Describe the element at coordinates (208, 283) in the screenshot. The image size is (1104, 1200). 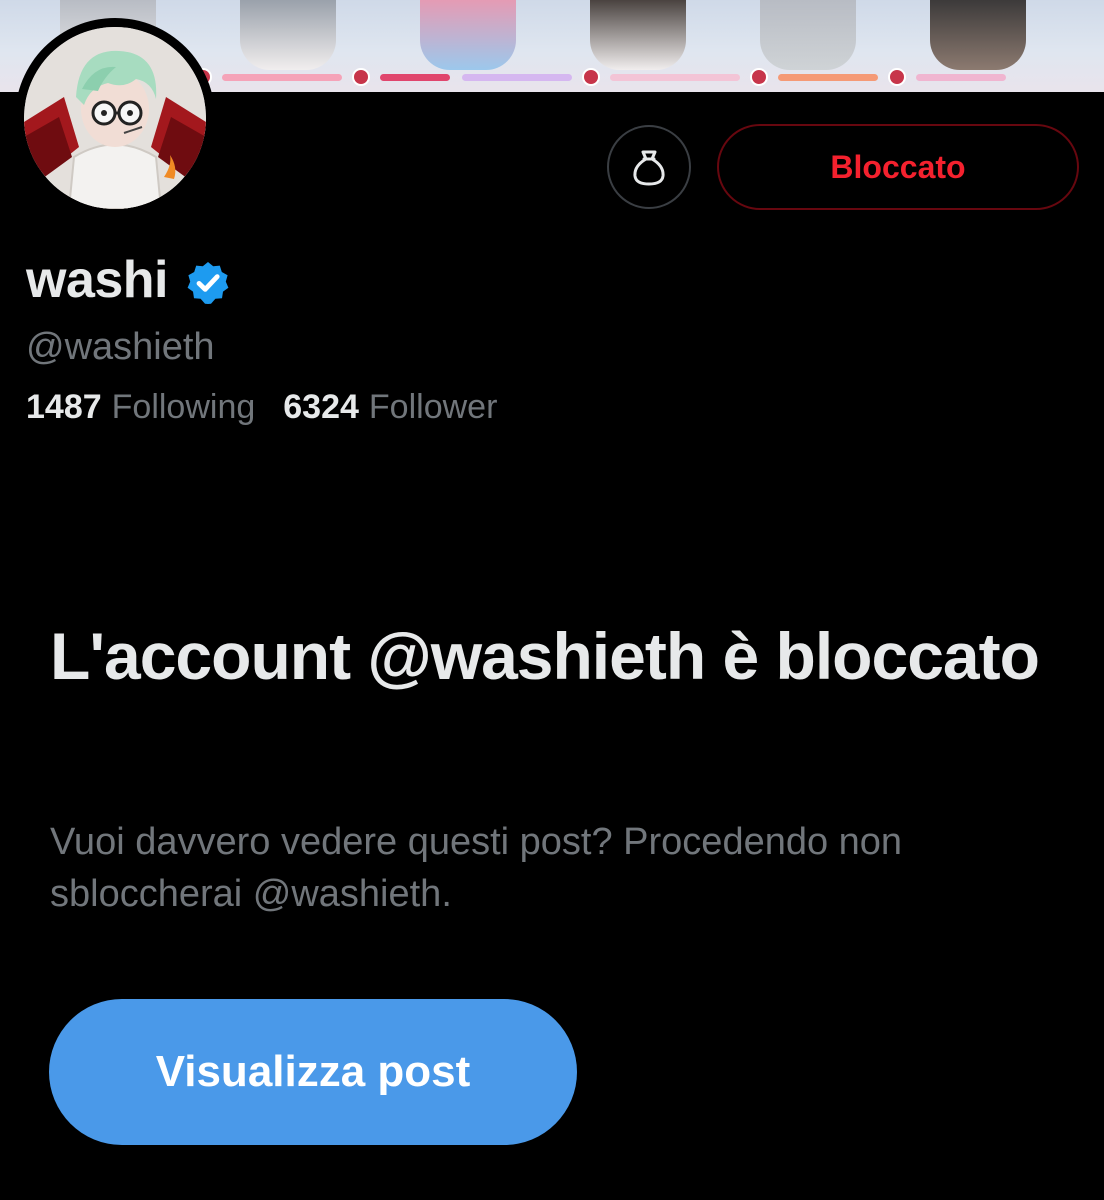
I see `verified-badge-icon` at that location.